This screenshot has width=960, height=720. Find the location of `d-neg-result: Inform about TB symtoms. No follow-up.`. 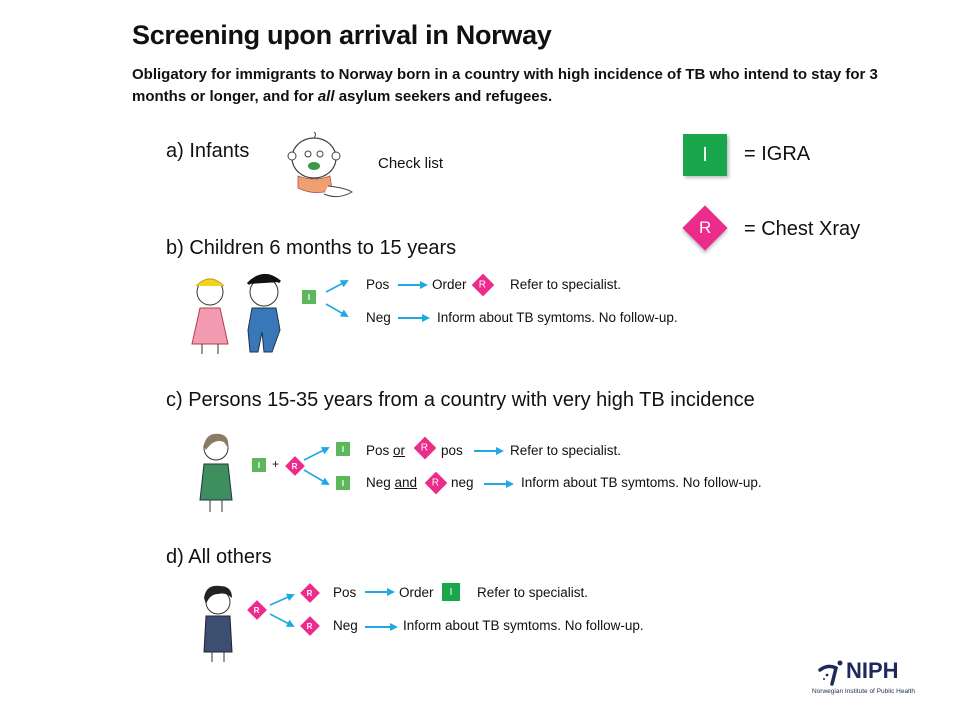

d-neg-result: Inform about TB symtoms. No follow-up. is located at coordinates (523, 625).